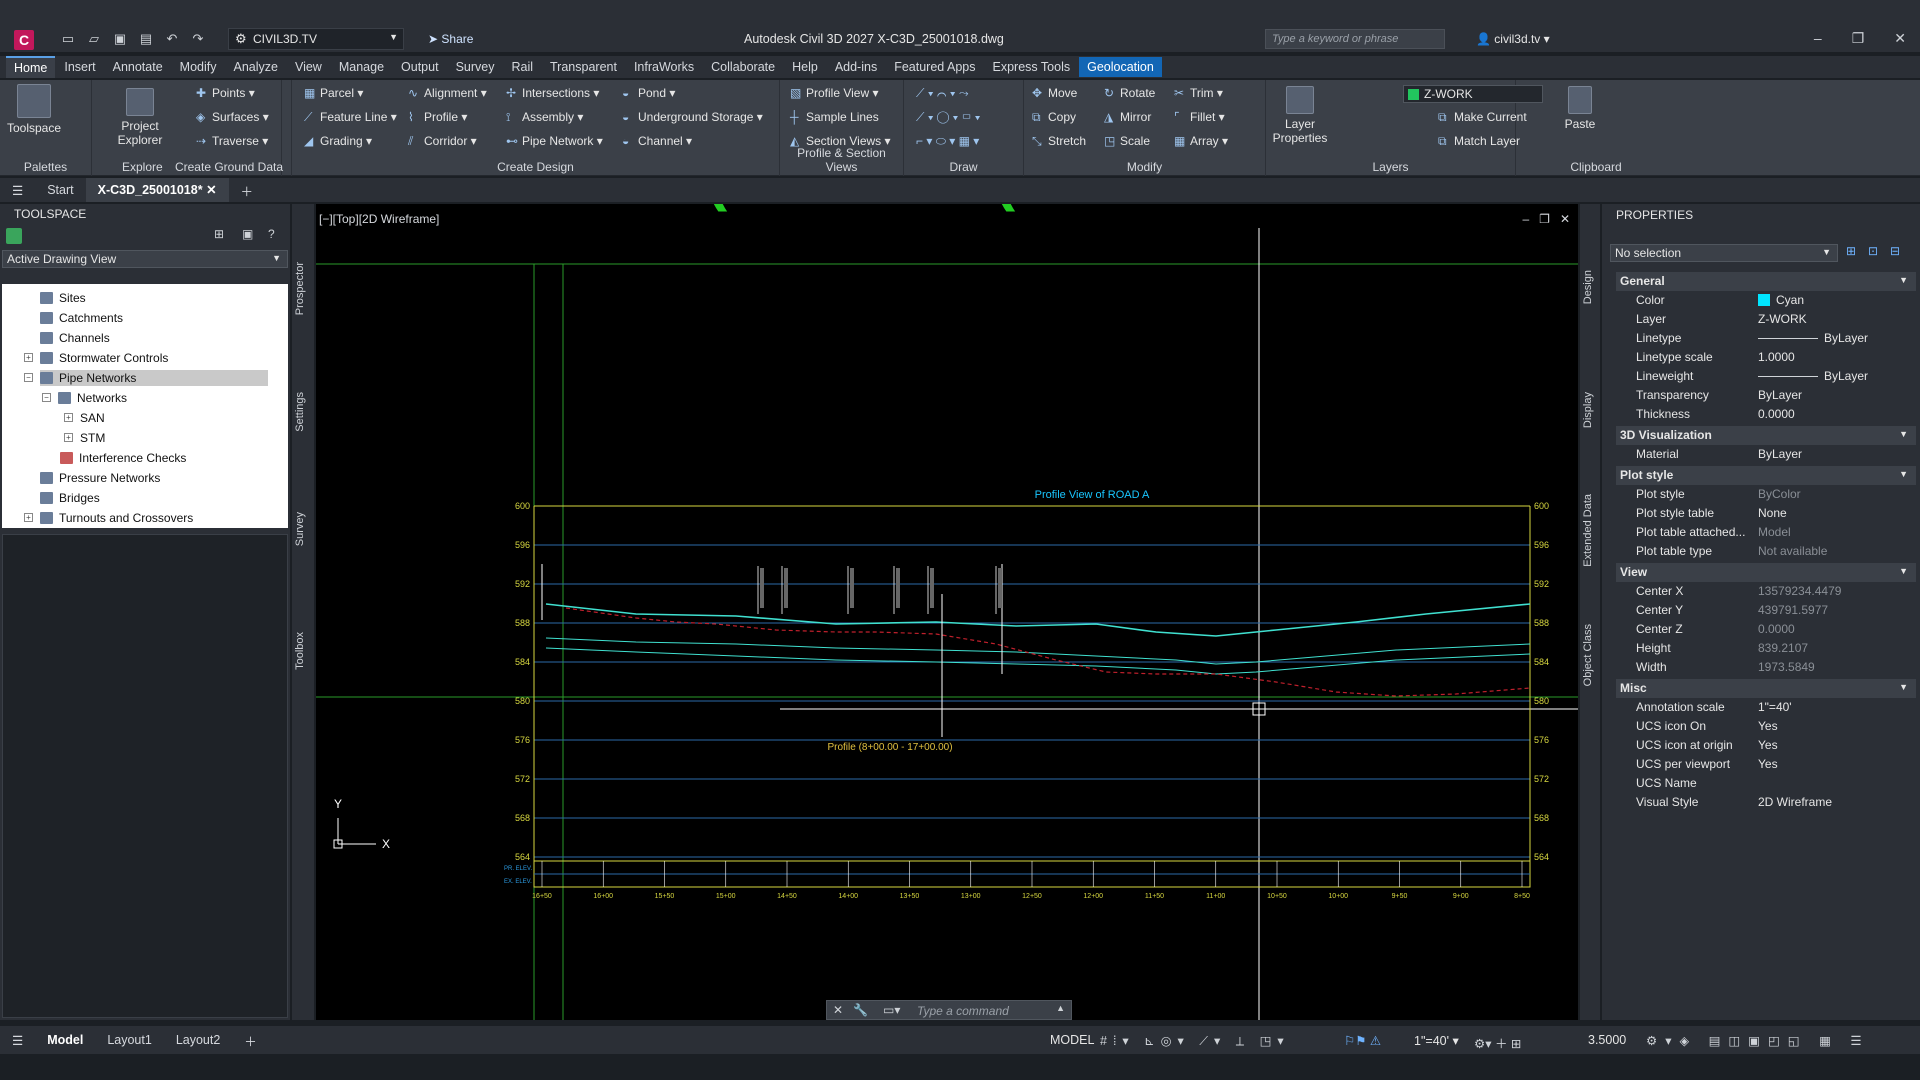 The width and height of the screenshot is (1920, 1080). What do you see at coordinates (14, 236) in the screenshot?
I see `toolspace-refresh-icon` at bounding box center [14, 236].